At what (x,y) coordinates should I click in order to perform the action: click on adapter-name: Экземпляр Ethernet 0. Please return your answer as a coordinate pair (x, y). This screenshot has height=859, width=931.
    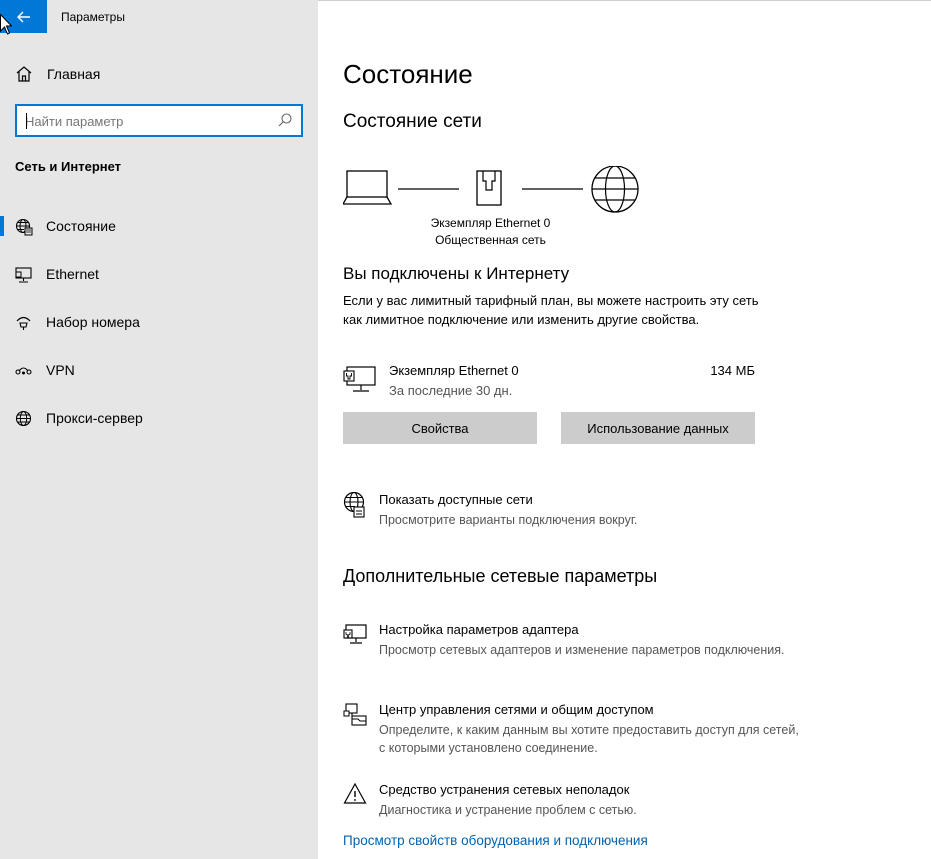
    Looking at the image, I should click on (454, 370).